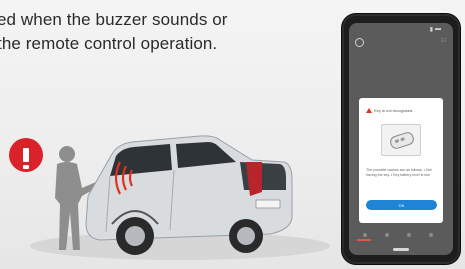 The width and height of the screenshot is (465, 269). I want to click on battery-icon: ▬, so click(438, 29).